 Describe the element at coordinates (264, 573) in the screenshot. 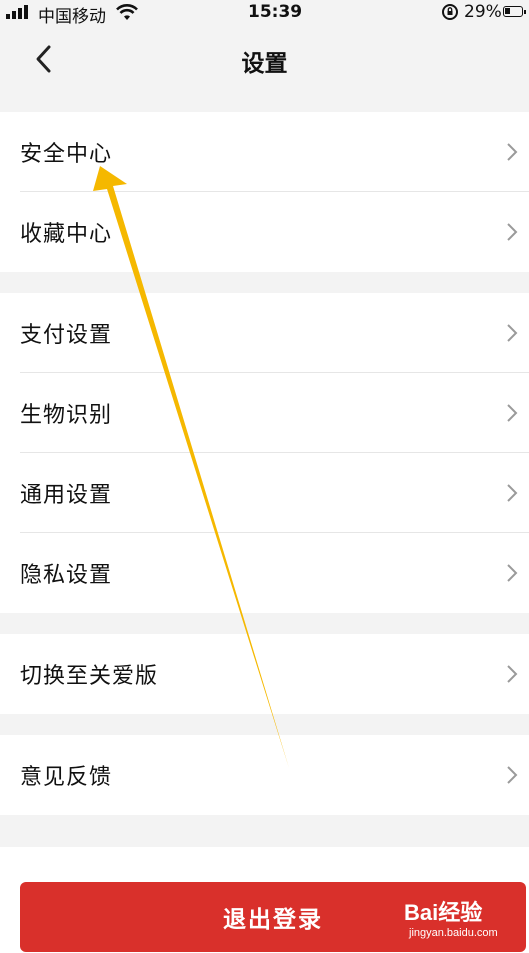

I see `settings-item-privacy-settings: 隐私设置` at that location.